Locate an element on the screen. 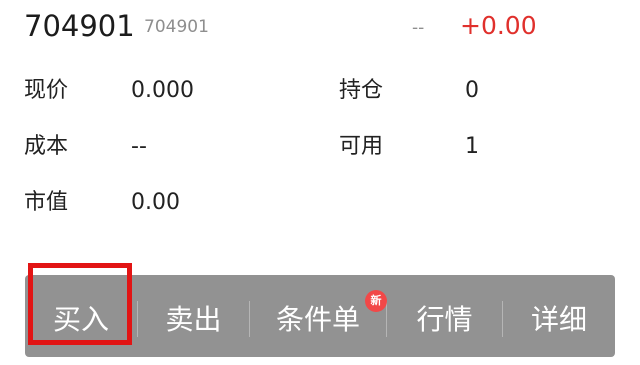 The image size is (640, 365). available-label: 可用 is located at coordinates (361, 146).